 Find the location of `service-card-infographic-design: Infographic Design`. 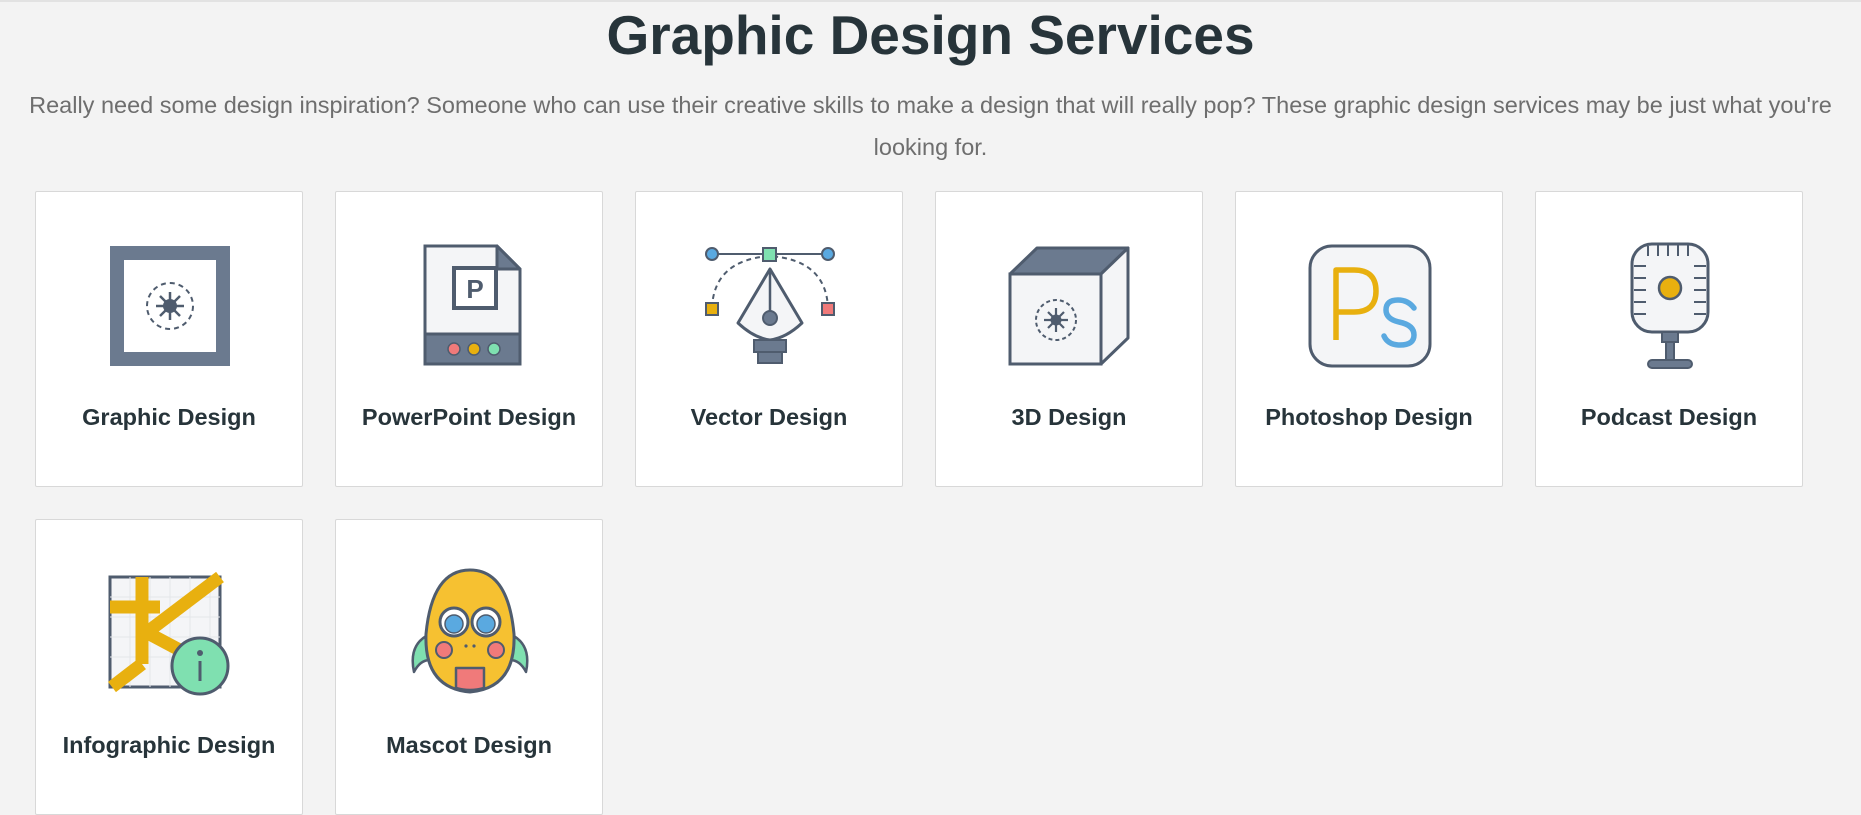

service-card-infographic-design: Infographic Design is located at coordinates (169, 667).